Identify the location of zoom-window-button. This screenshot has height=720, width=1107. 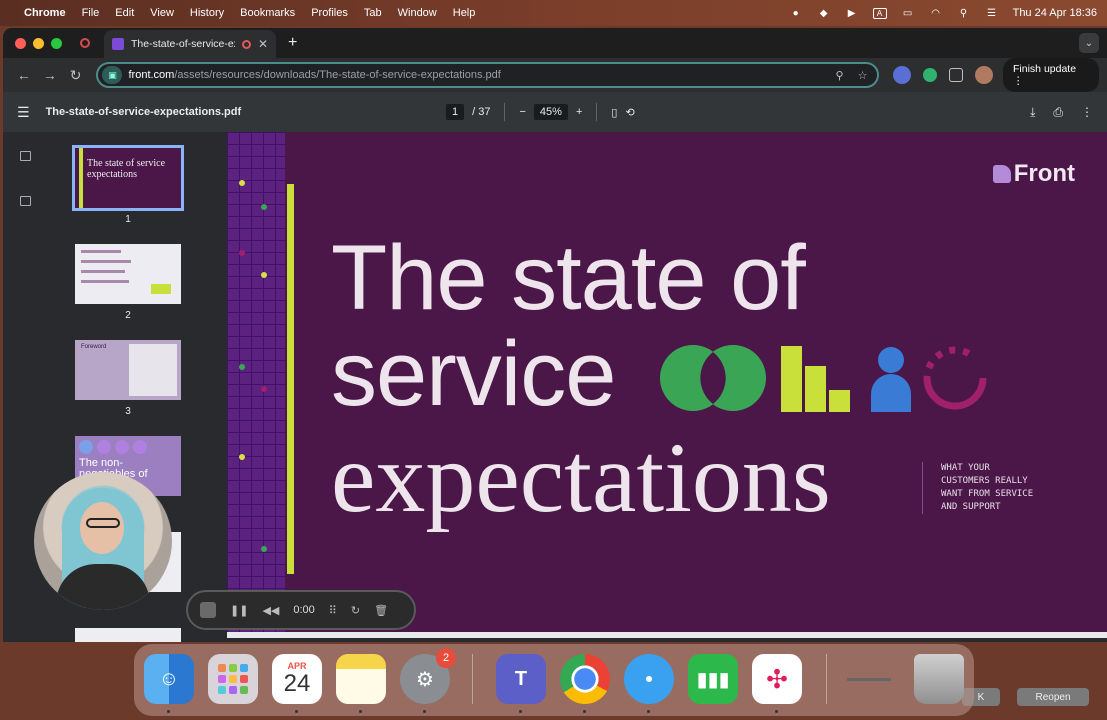
(56, 43).